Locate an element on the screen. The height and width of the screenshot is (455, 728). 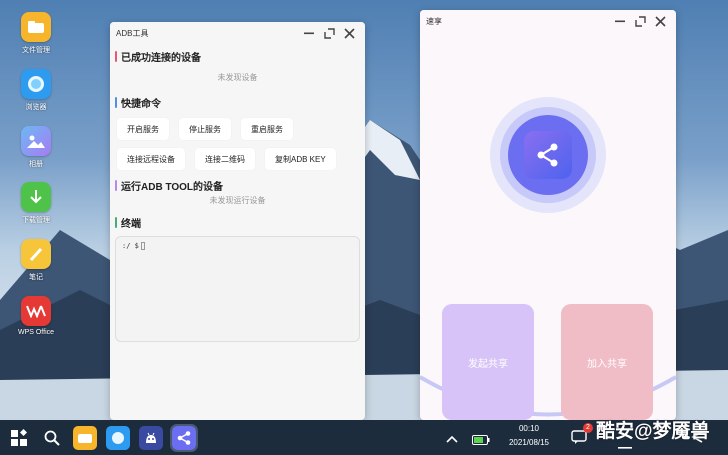
start-share-label: 发起共享 is located at coordinates (488, 364).